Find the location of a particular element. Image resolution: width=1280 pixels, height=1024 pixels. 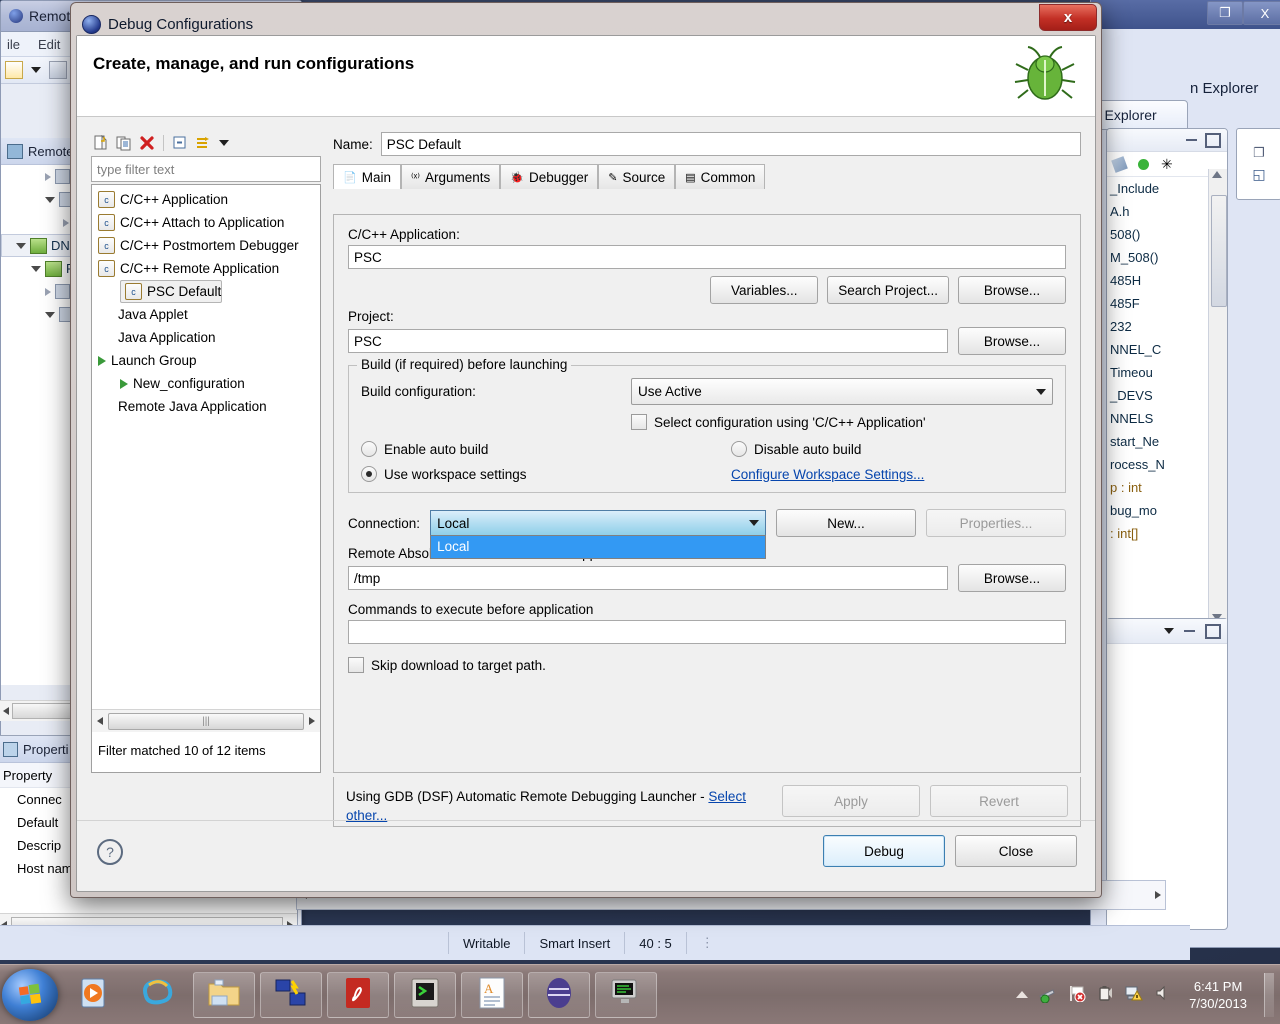

tab-arguments: ⁽ˣ⁾ Arguments is located at coordinates (450, 176).